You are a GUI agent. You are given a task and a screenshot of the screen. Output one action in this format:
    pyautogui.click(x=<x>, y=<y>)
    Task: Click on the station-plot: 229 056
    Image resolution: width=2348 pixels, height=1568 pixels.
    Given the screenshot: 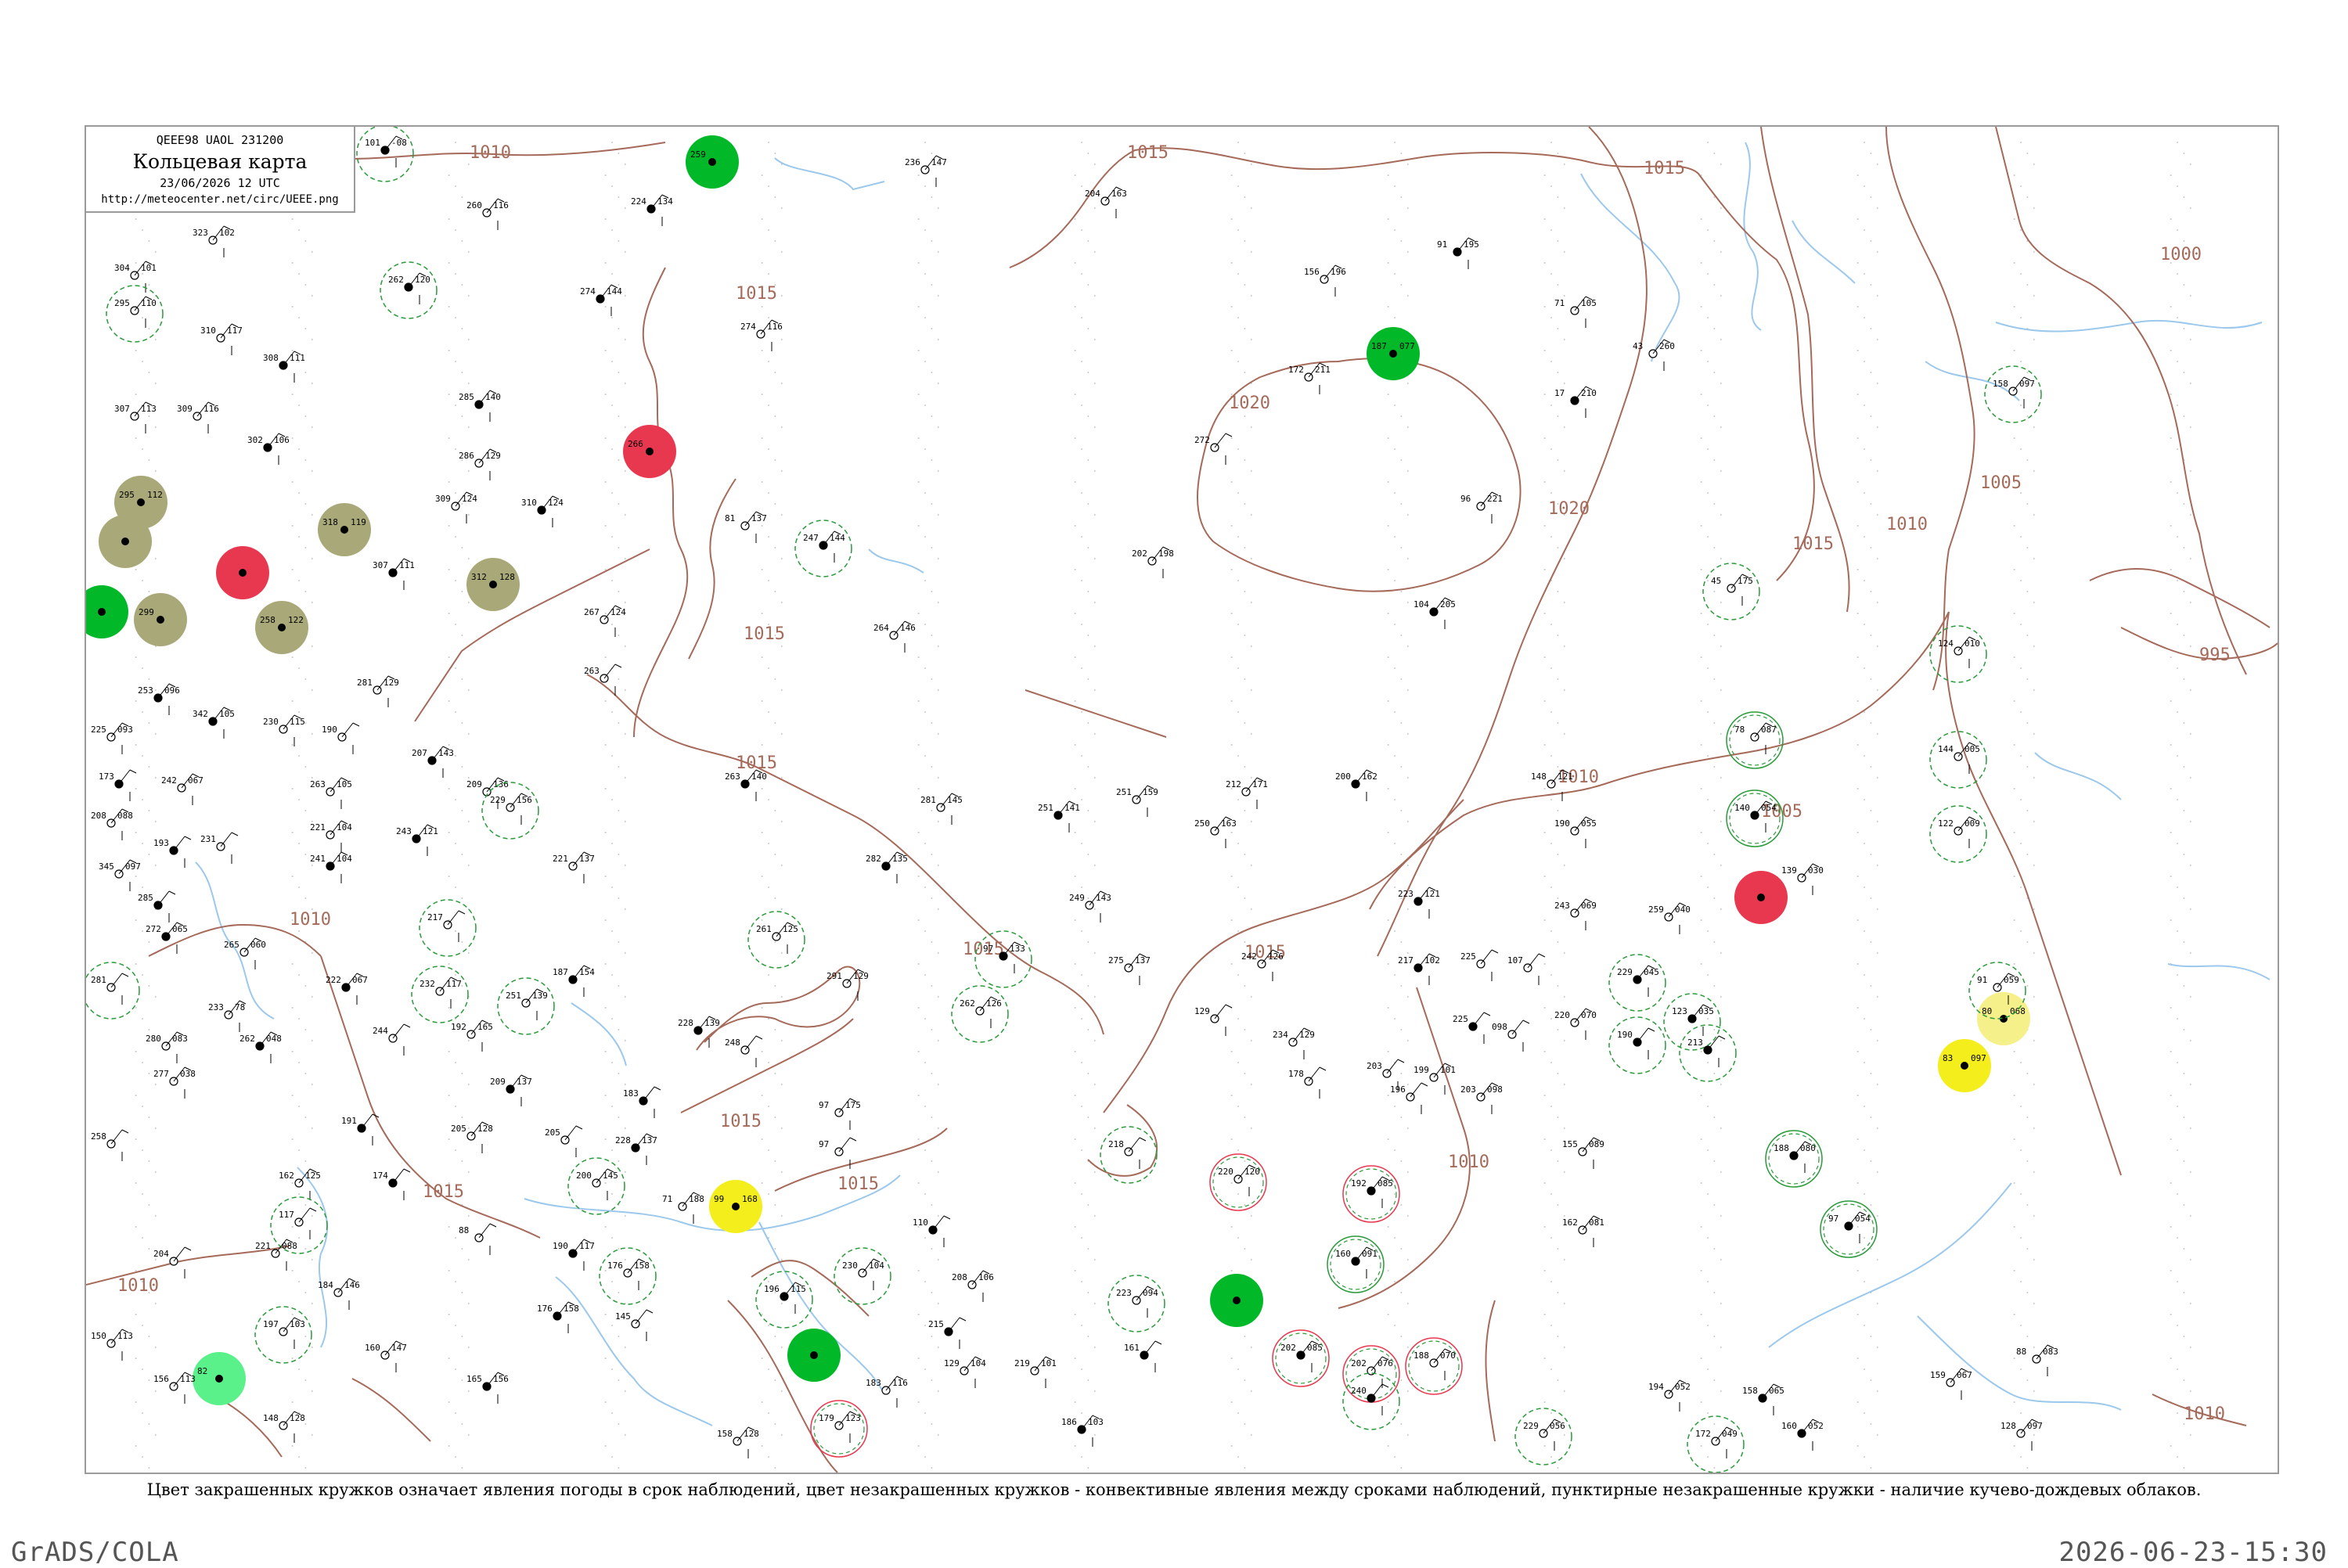 What is the action you would take?
    pyautogui.click(x=1543, y=1437)
    